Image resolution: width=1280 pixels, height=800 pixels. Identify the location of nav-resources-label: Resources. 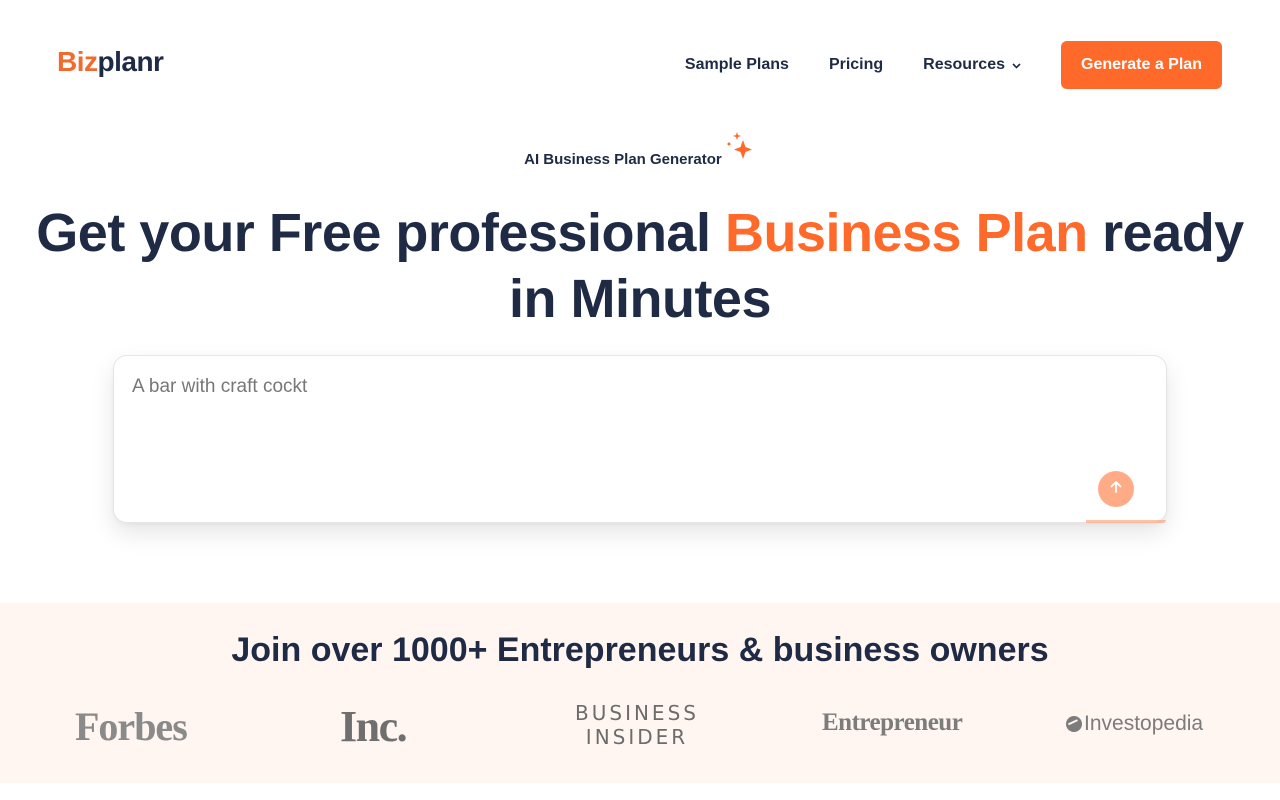
(964, 64).